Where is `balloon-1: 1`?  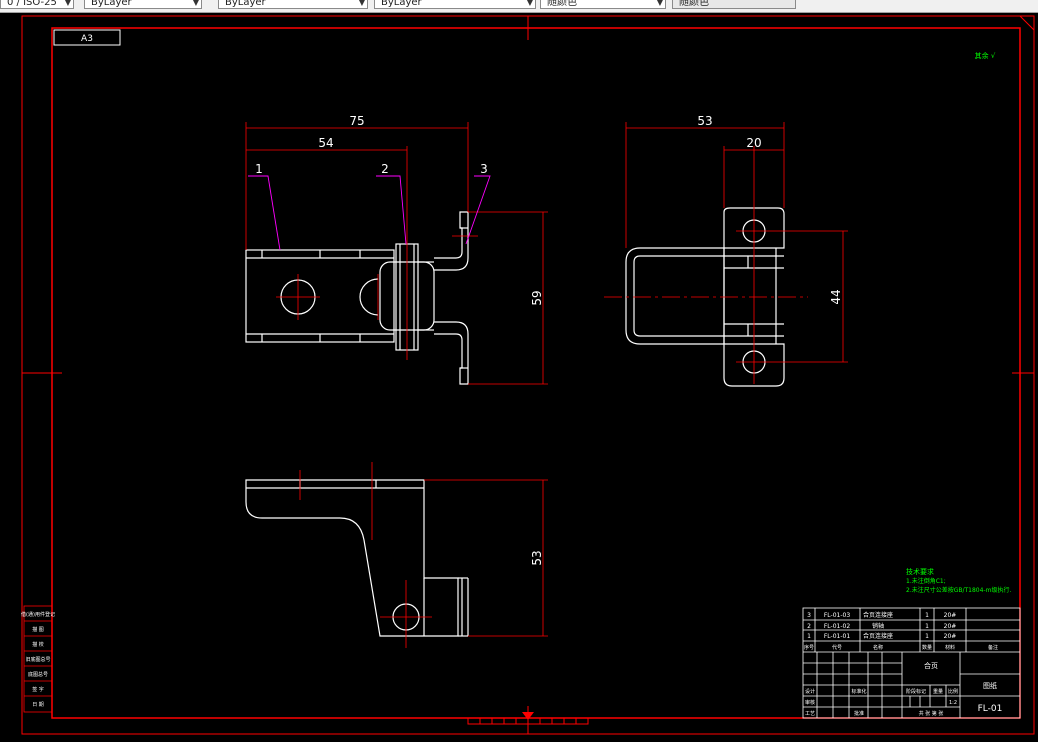 balloon-1: 1 is located at coordinates (259, 169).